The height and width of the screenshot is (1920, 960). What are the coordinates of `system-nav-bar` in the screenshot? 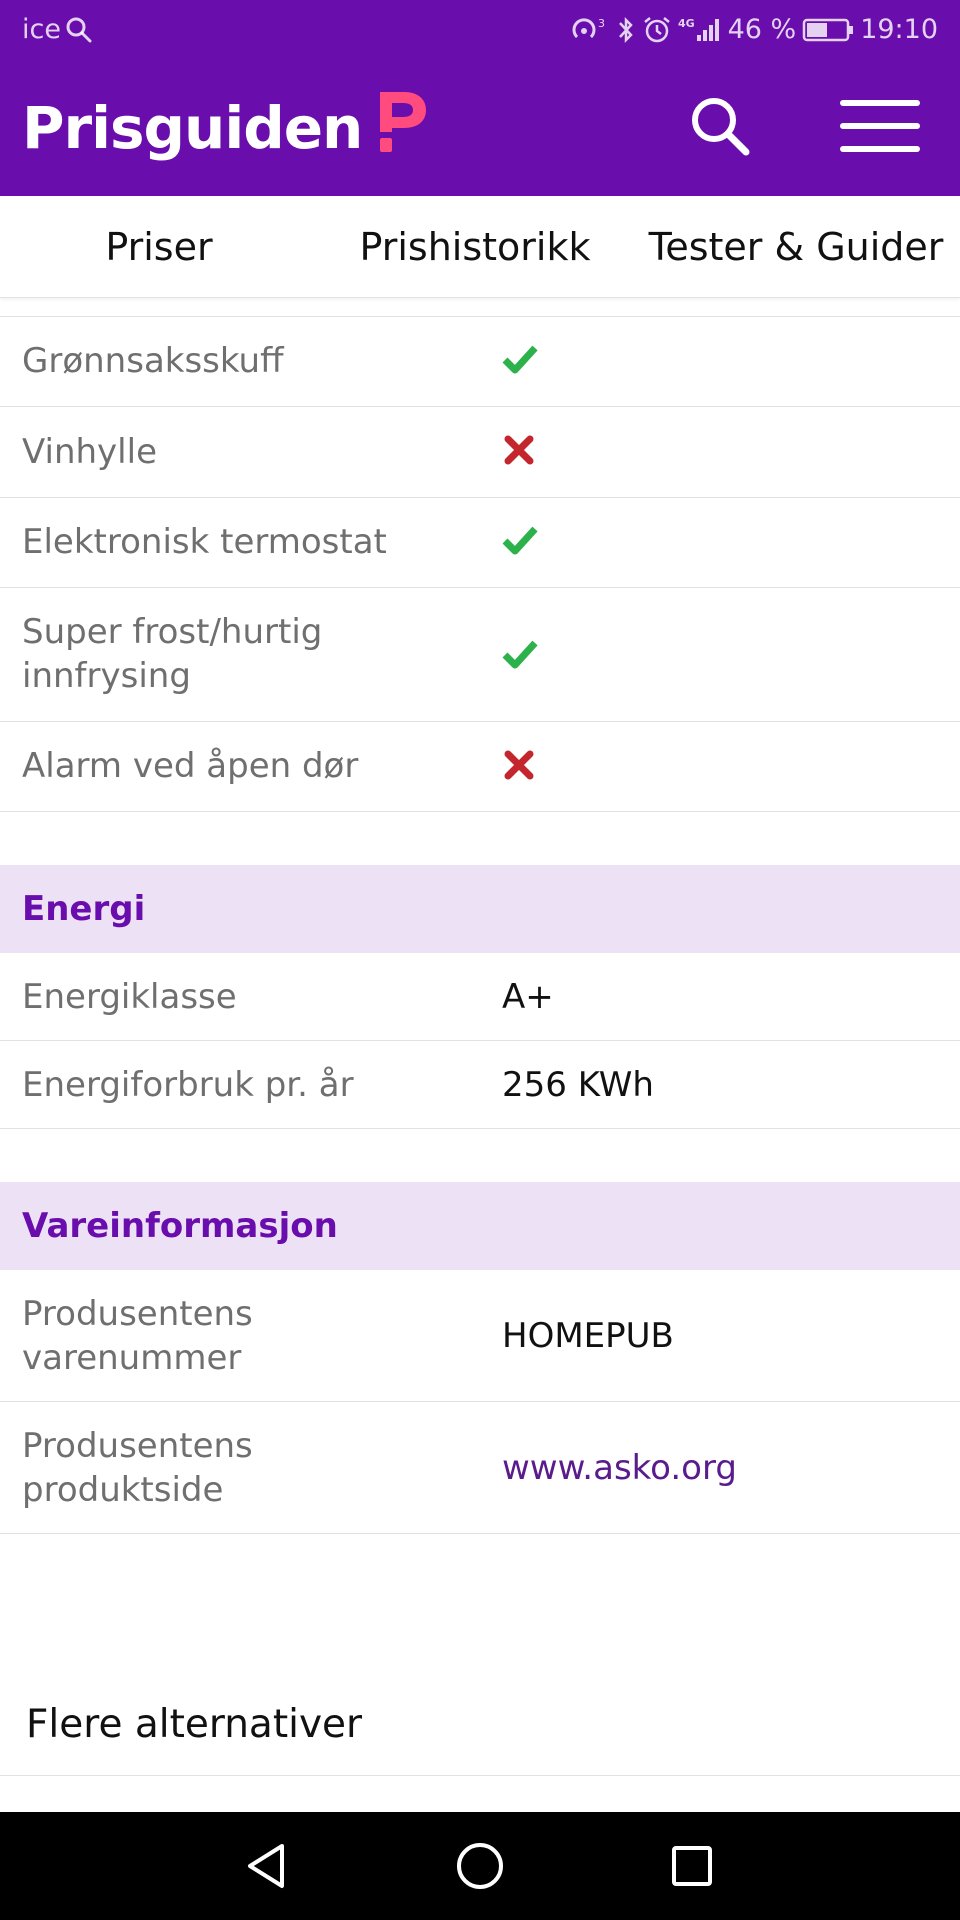 It's located at (480, 1866).